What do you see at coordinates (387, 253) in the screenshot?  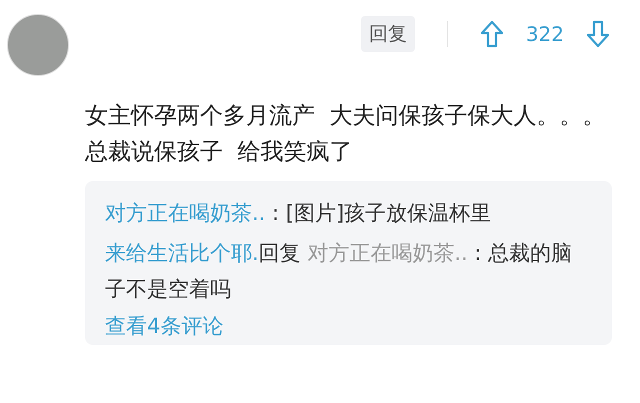 I see `target-author-link: 对方正在喝奶茶..` at bounding box center [387, 253].